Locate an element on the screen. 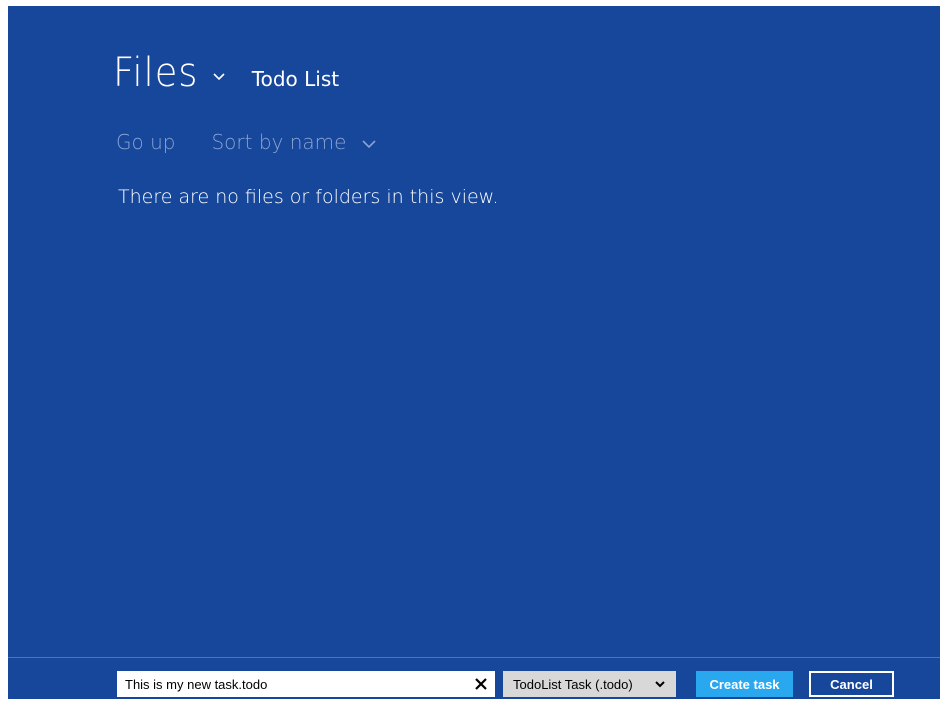 This screenshot has height=705, width=940. file-type-select: TodoList Task (.todo) is located at coordinates (589, 684).